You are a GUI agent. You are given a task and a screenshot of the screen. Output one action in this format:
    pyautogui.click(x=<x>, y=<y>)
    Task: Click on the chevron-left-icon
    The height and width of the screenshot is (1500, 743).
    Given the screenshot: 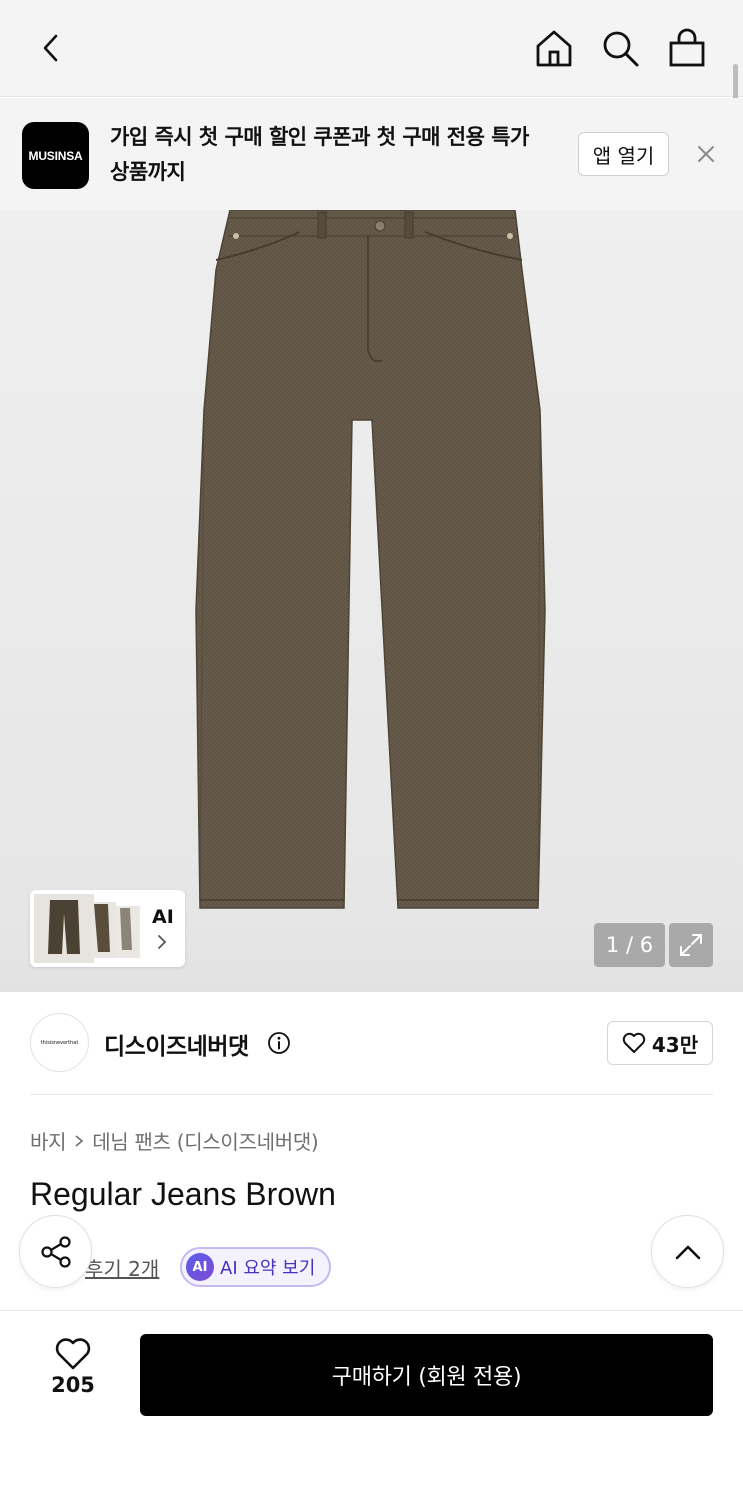 What is the action you would take?
    pyautogui.click(x=50, y=48)
    